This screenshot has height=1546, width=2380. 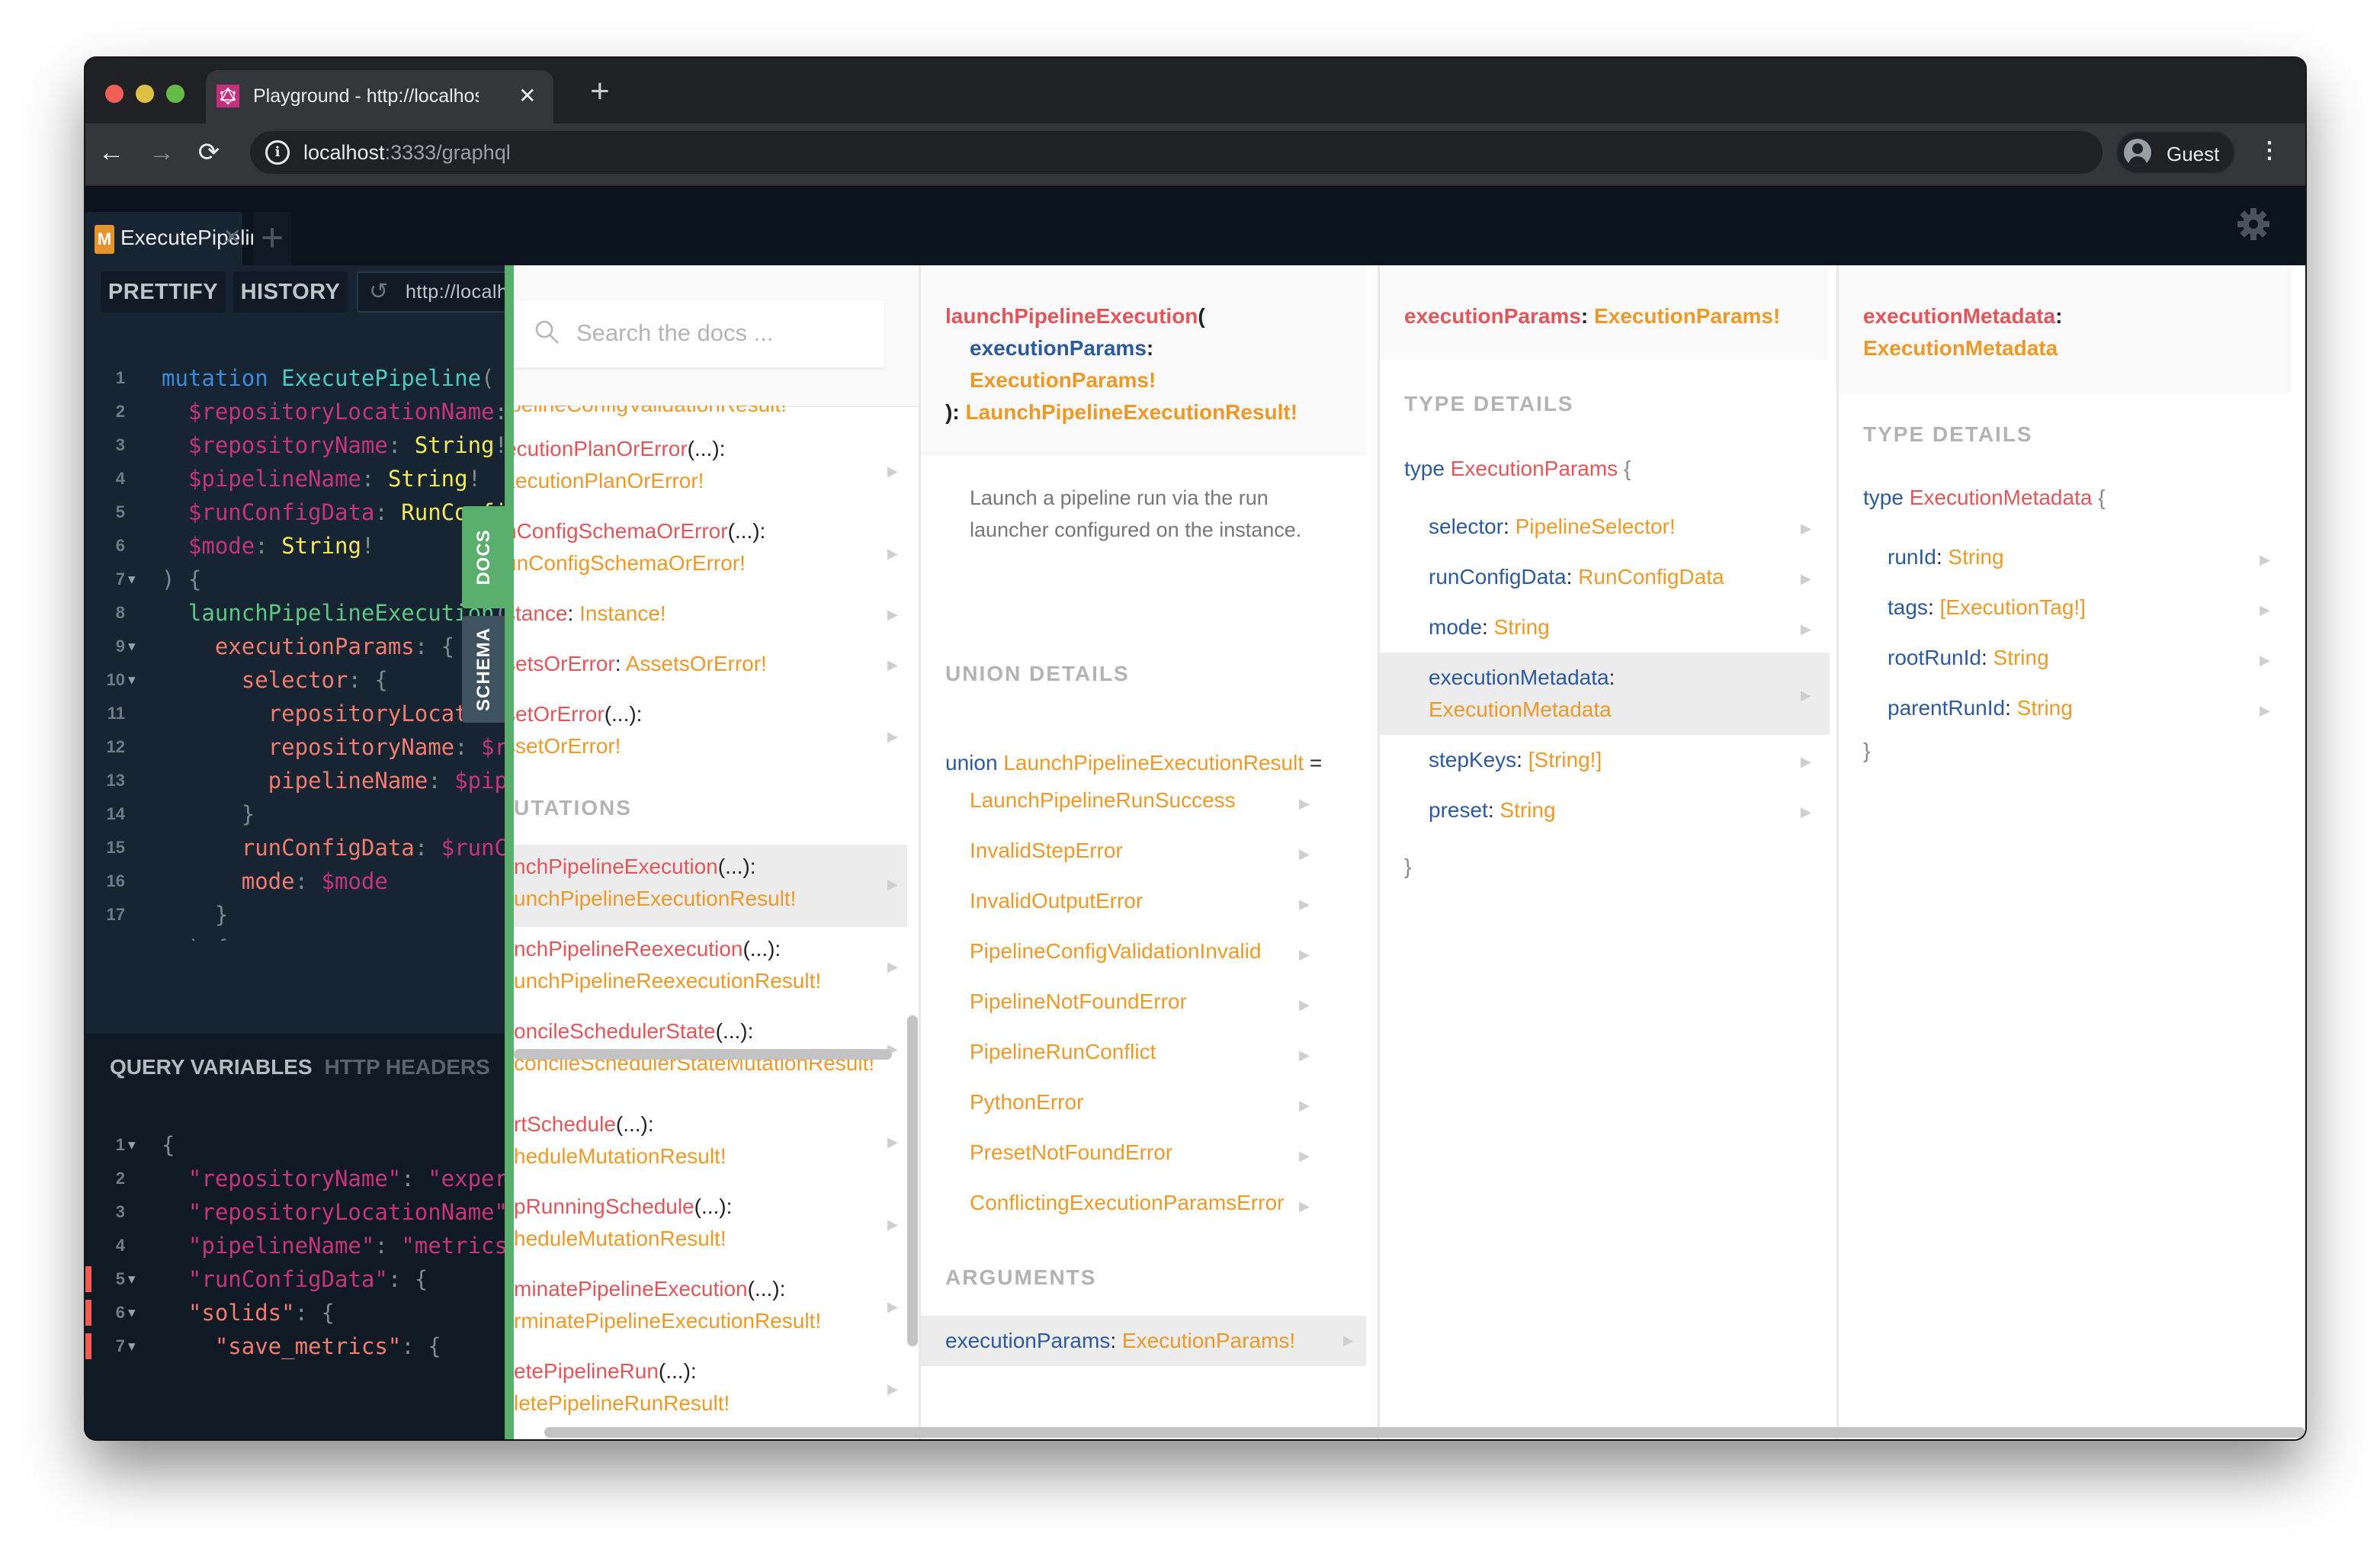 What do you see at coordinates (232, 237) in the screenshot?
I see `close-session-icon: ✕` at bounding box center [232, 237].